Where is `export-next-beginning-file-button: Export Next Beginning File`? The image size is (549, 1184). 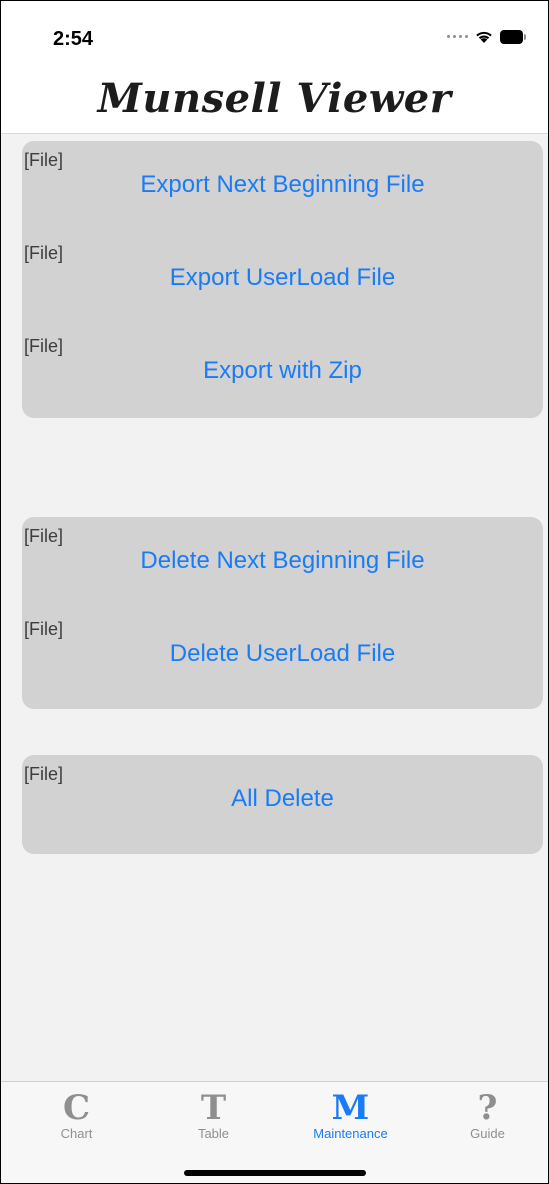
export-next-beginning-file-button: Export Next Beginning File is located at coordinates (282, 185).